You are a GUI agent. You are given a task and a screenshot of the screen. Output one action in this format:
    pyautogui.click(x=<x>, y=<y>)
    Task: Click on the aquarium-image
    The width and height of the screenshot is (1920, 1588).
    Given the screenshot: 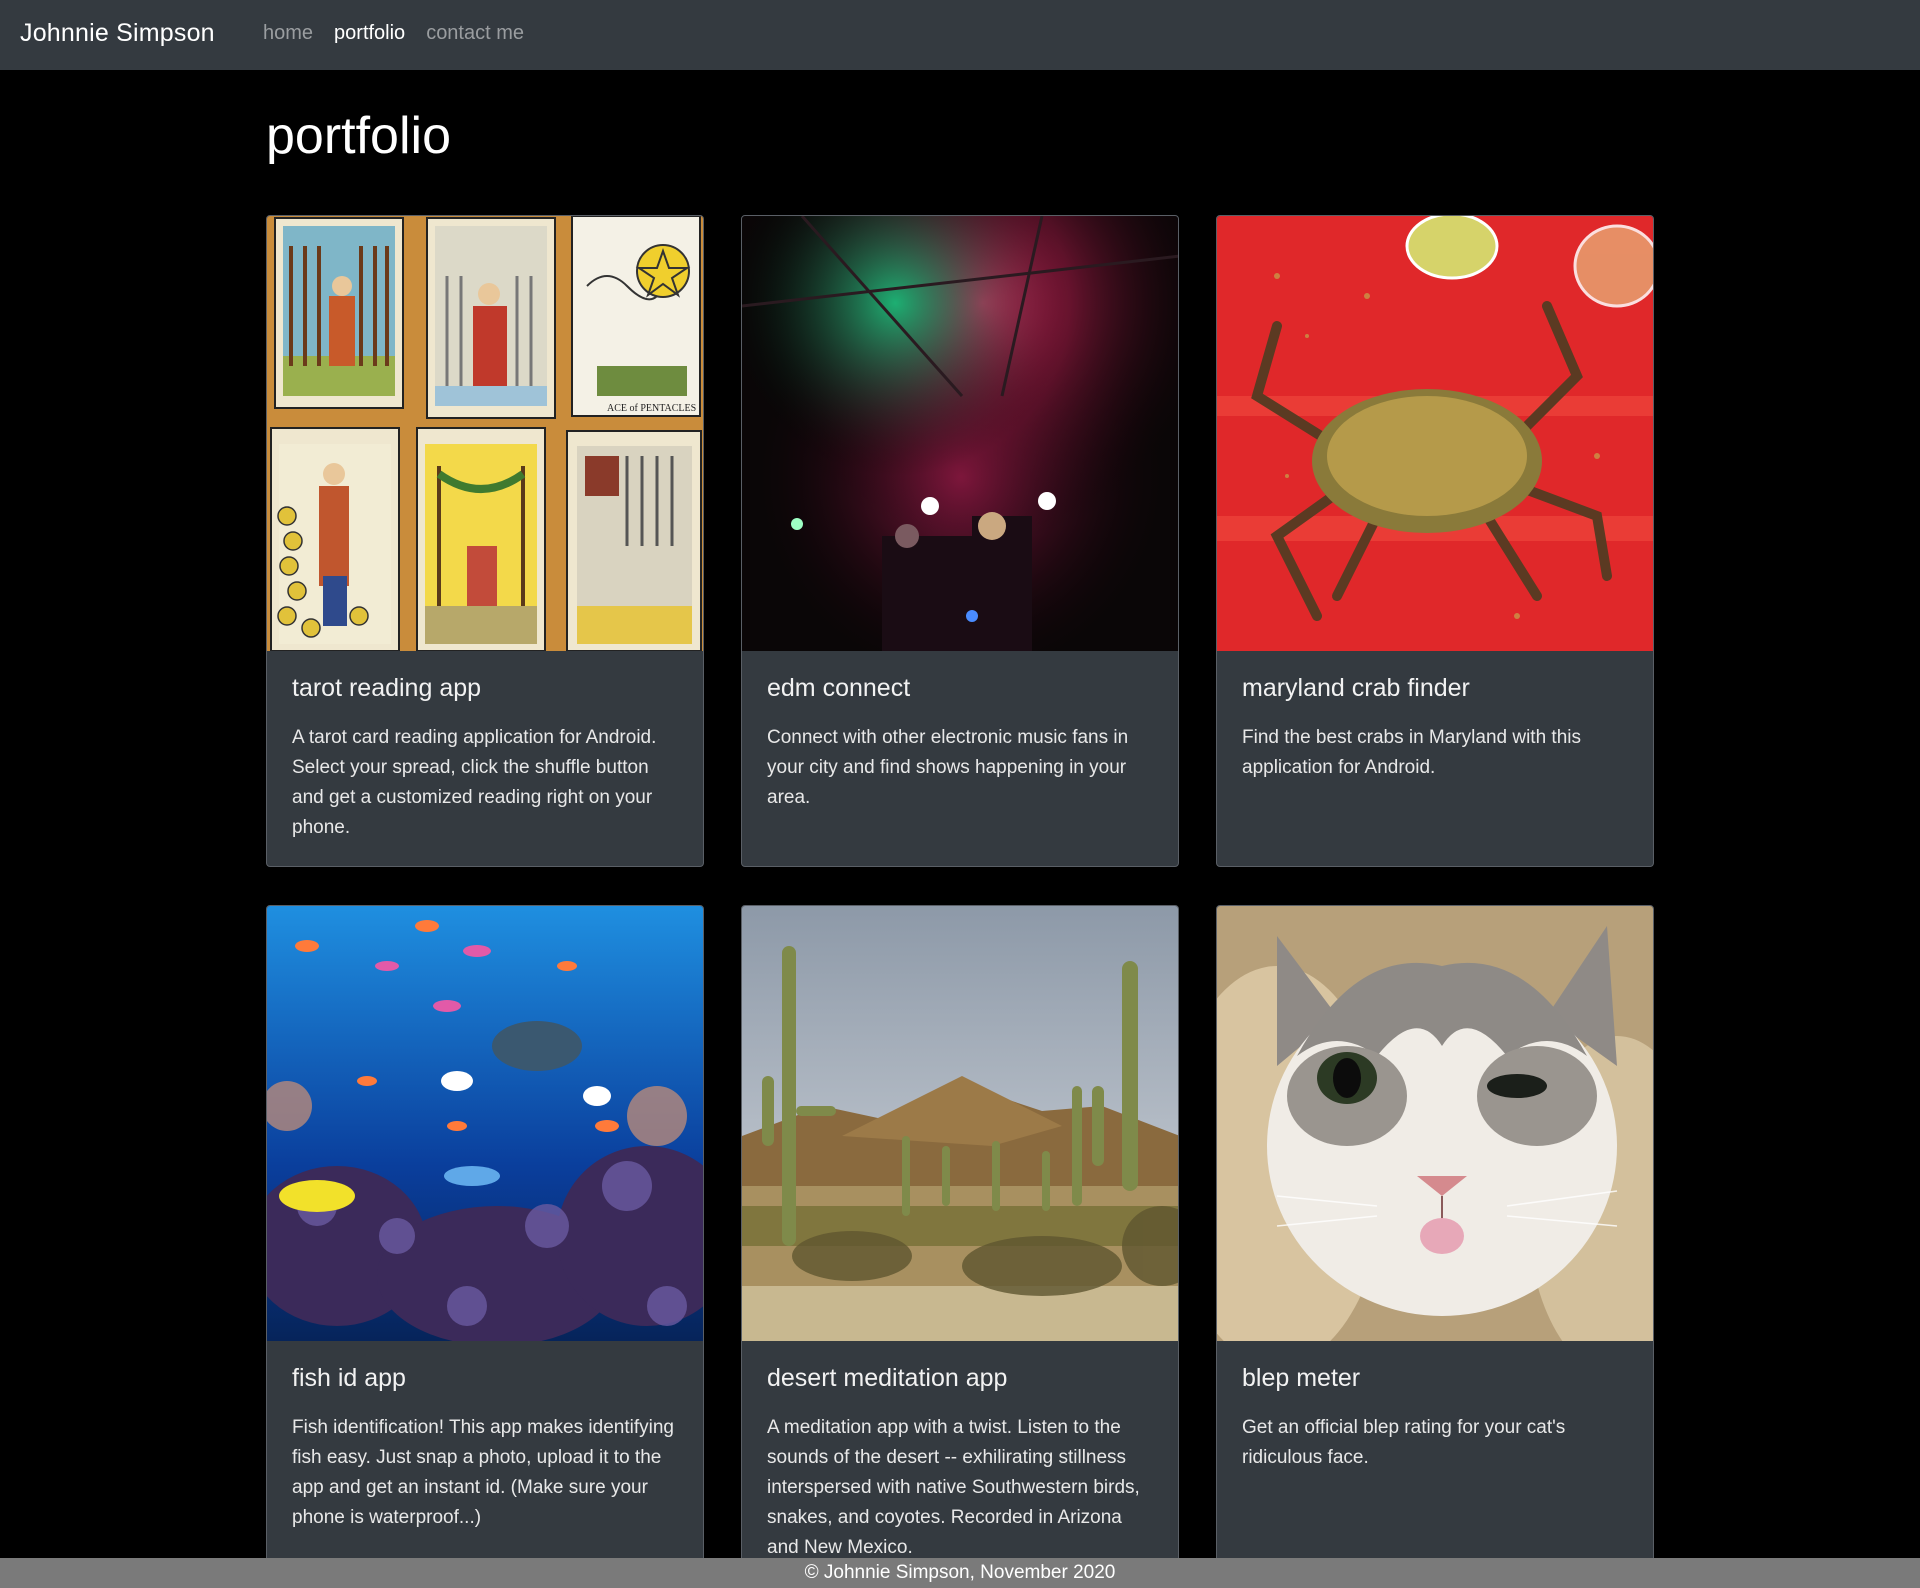 What is the action you would take?
    pyautogui.click(x=485, y=1123)
    